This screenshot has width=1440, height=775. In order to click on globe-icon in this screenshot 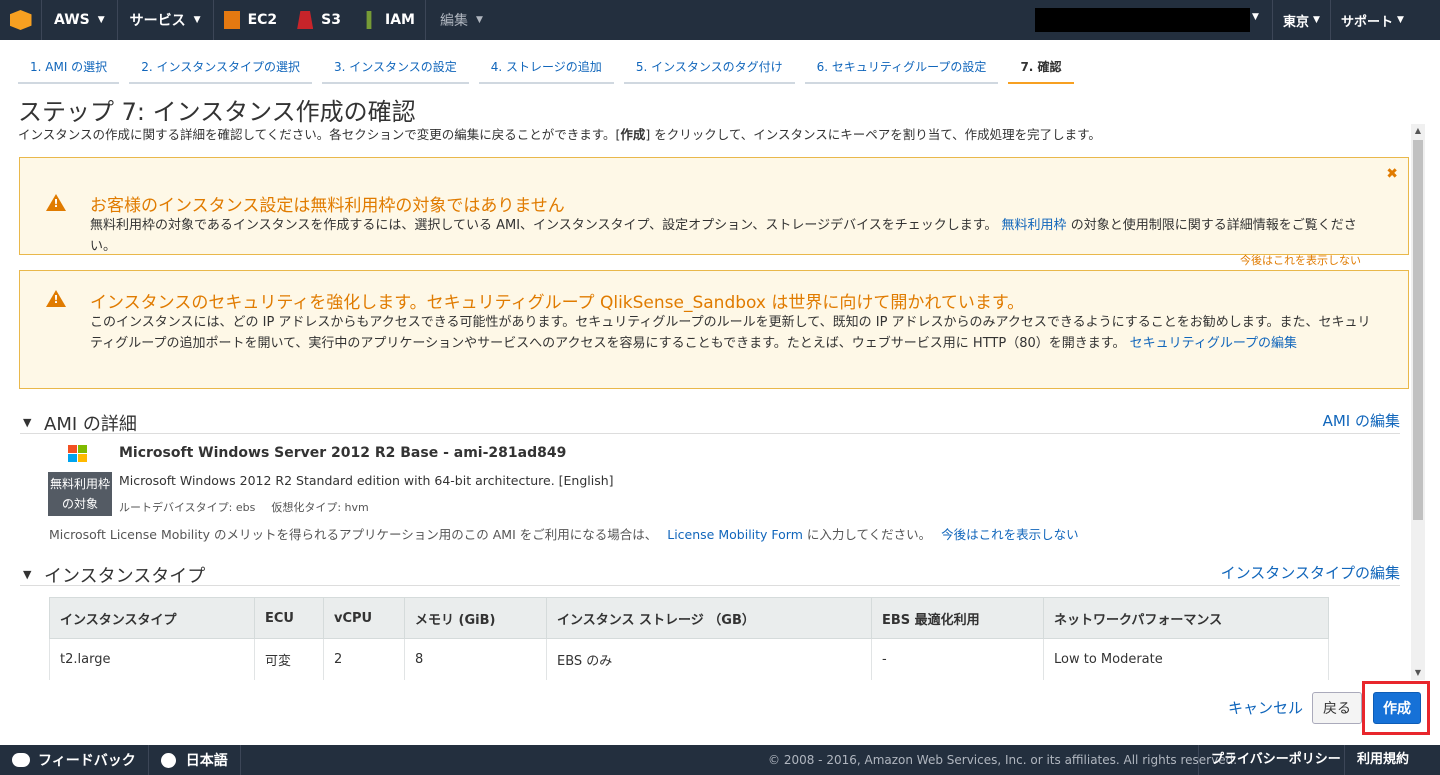, I will do `click(168, 760)`.